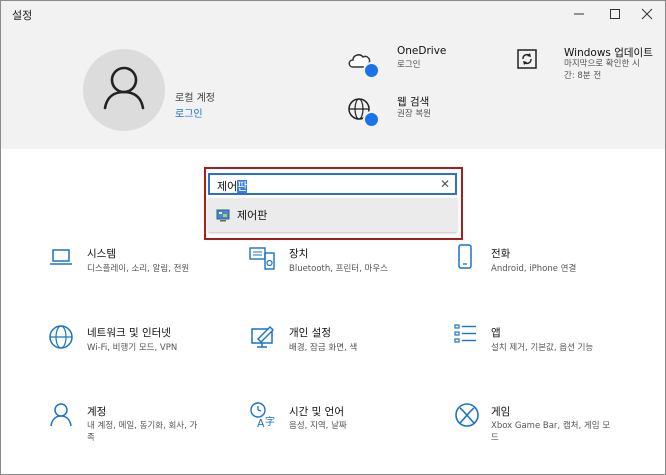  What do you see at coordinates (332, 215) in the screenshot?
I see `search-suggestion-item: 제어판` at bounding box center [332, 215].